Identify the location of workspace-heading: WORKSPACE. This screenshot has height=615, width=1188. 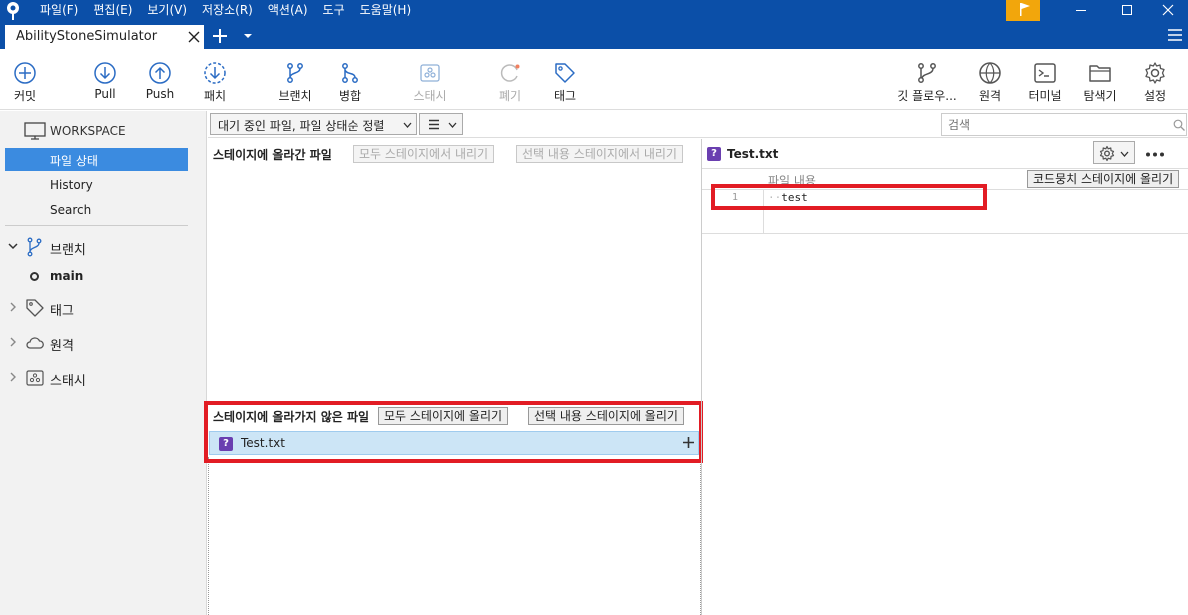
(88, 131).